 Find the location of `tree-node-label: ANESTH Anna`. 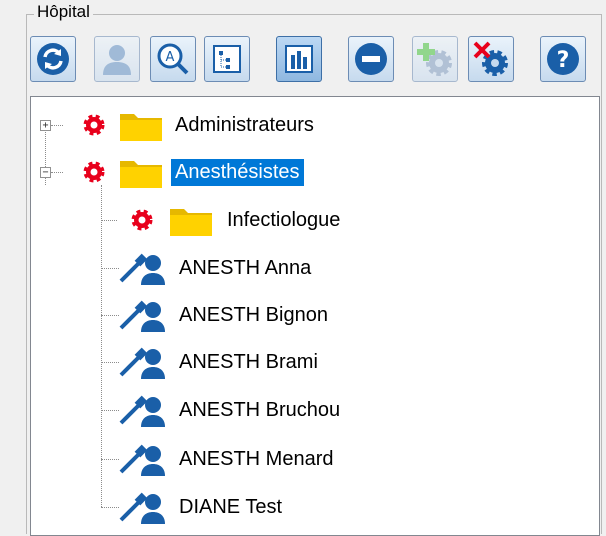

tree-node-label: ANESTH Anna is located at coordinates (245, 267).